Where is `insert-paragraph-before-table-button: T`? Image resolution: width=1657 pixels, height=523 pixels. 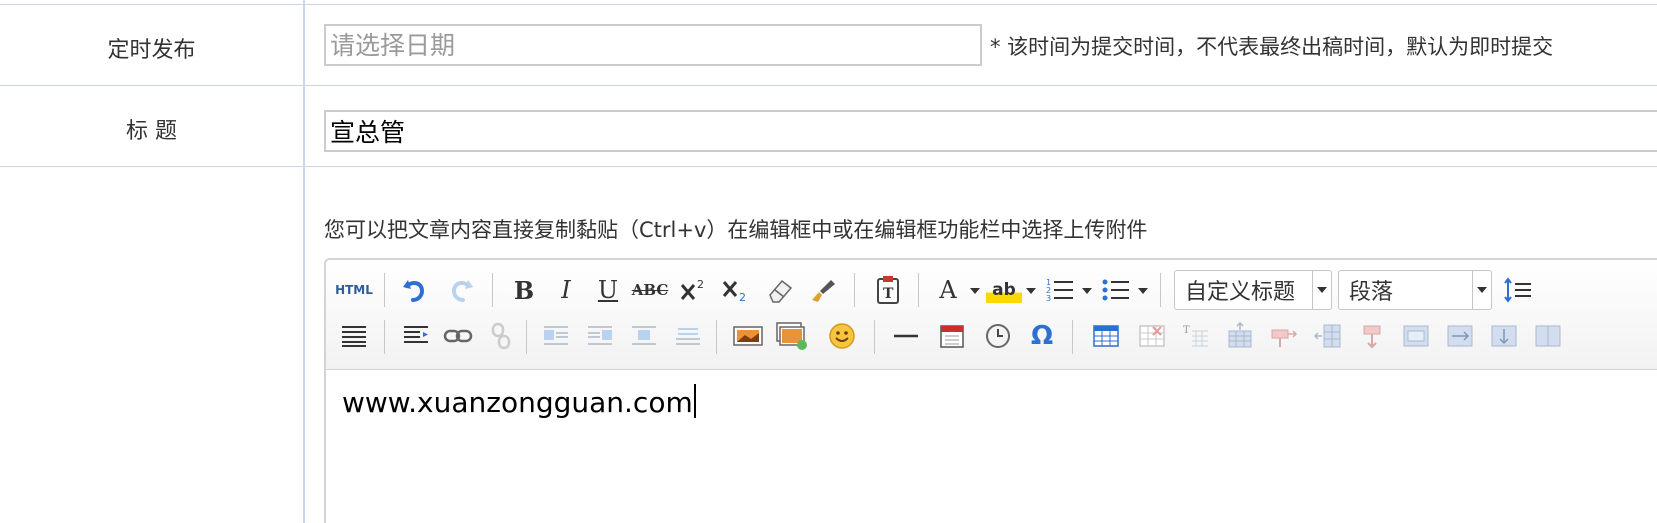
insert-paragraph-before-table-button: T is located at coordinates (1196, 336).